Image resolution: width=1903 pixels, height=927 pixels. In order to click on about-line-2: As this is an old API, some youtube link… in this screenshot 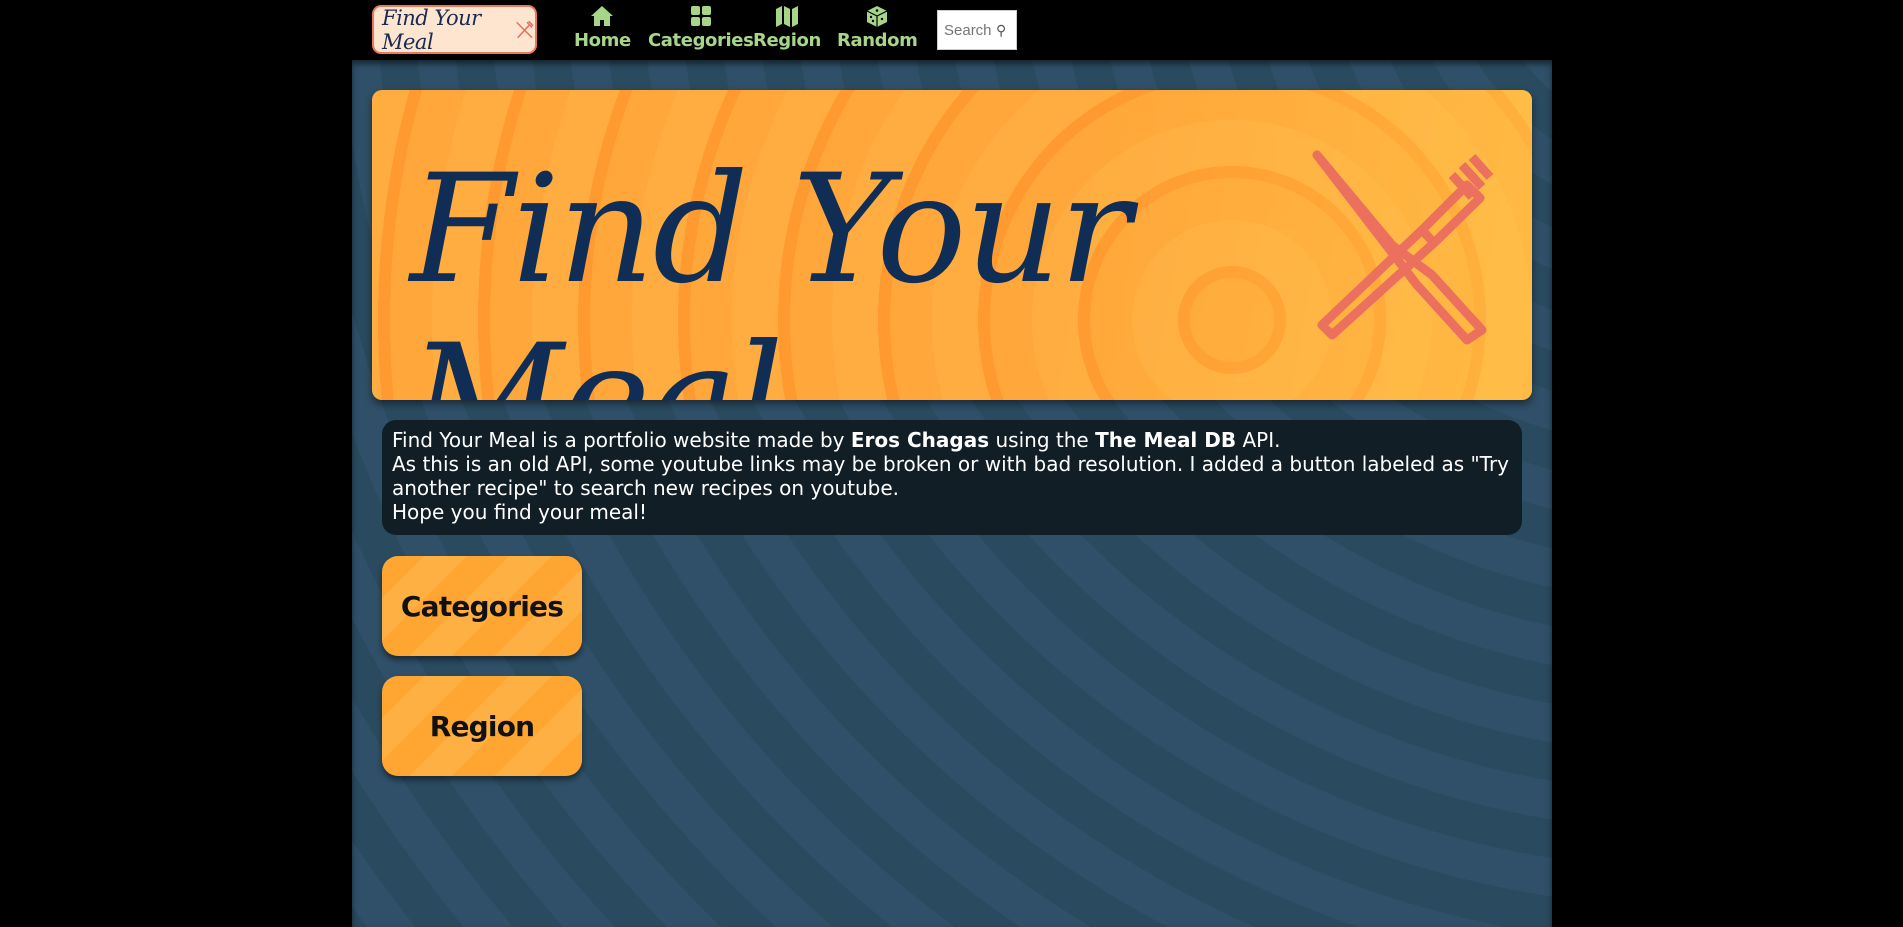, I will do `click(951, 476)`.